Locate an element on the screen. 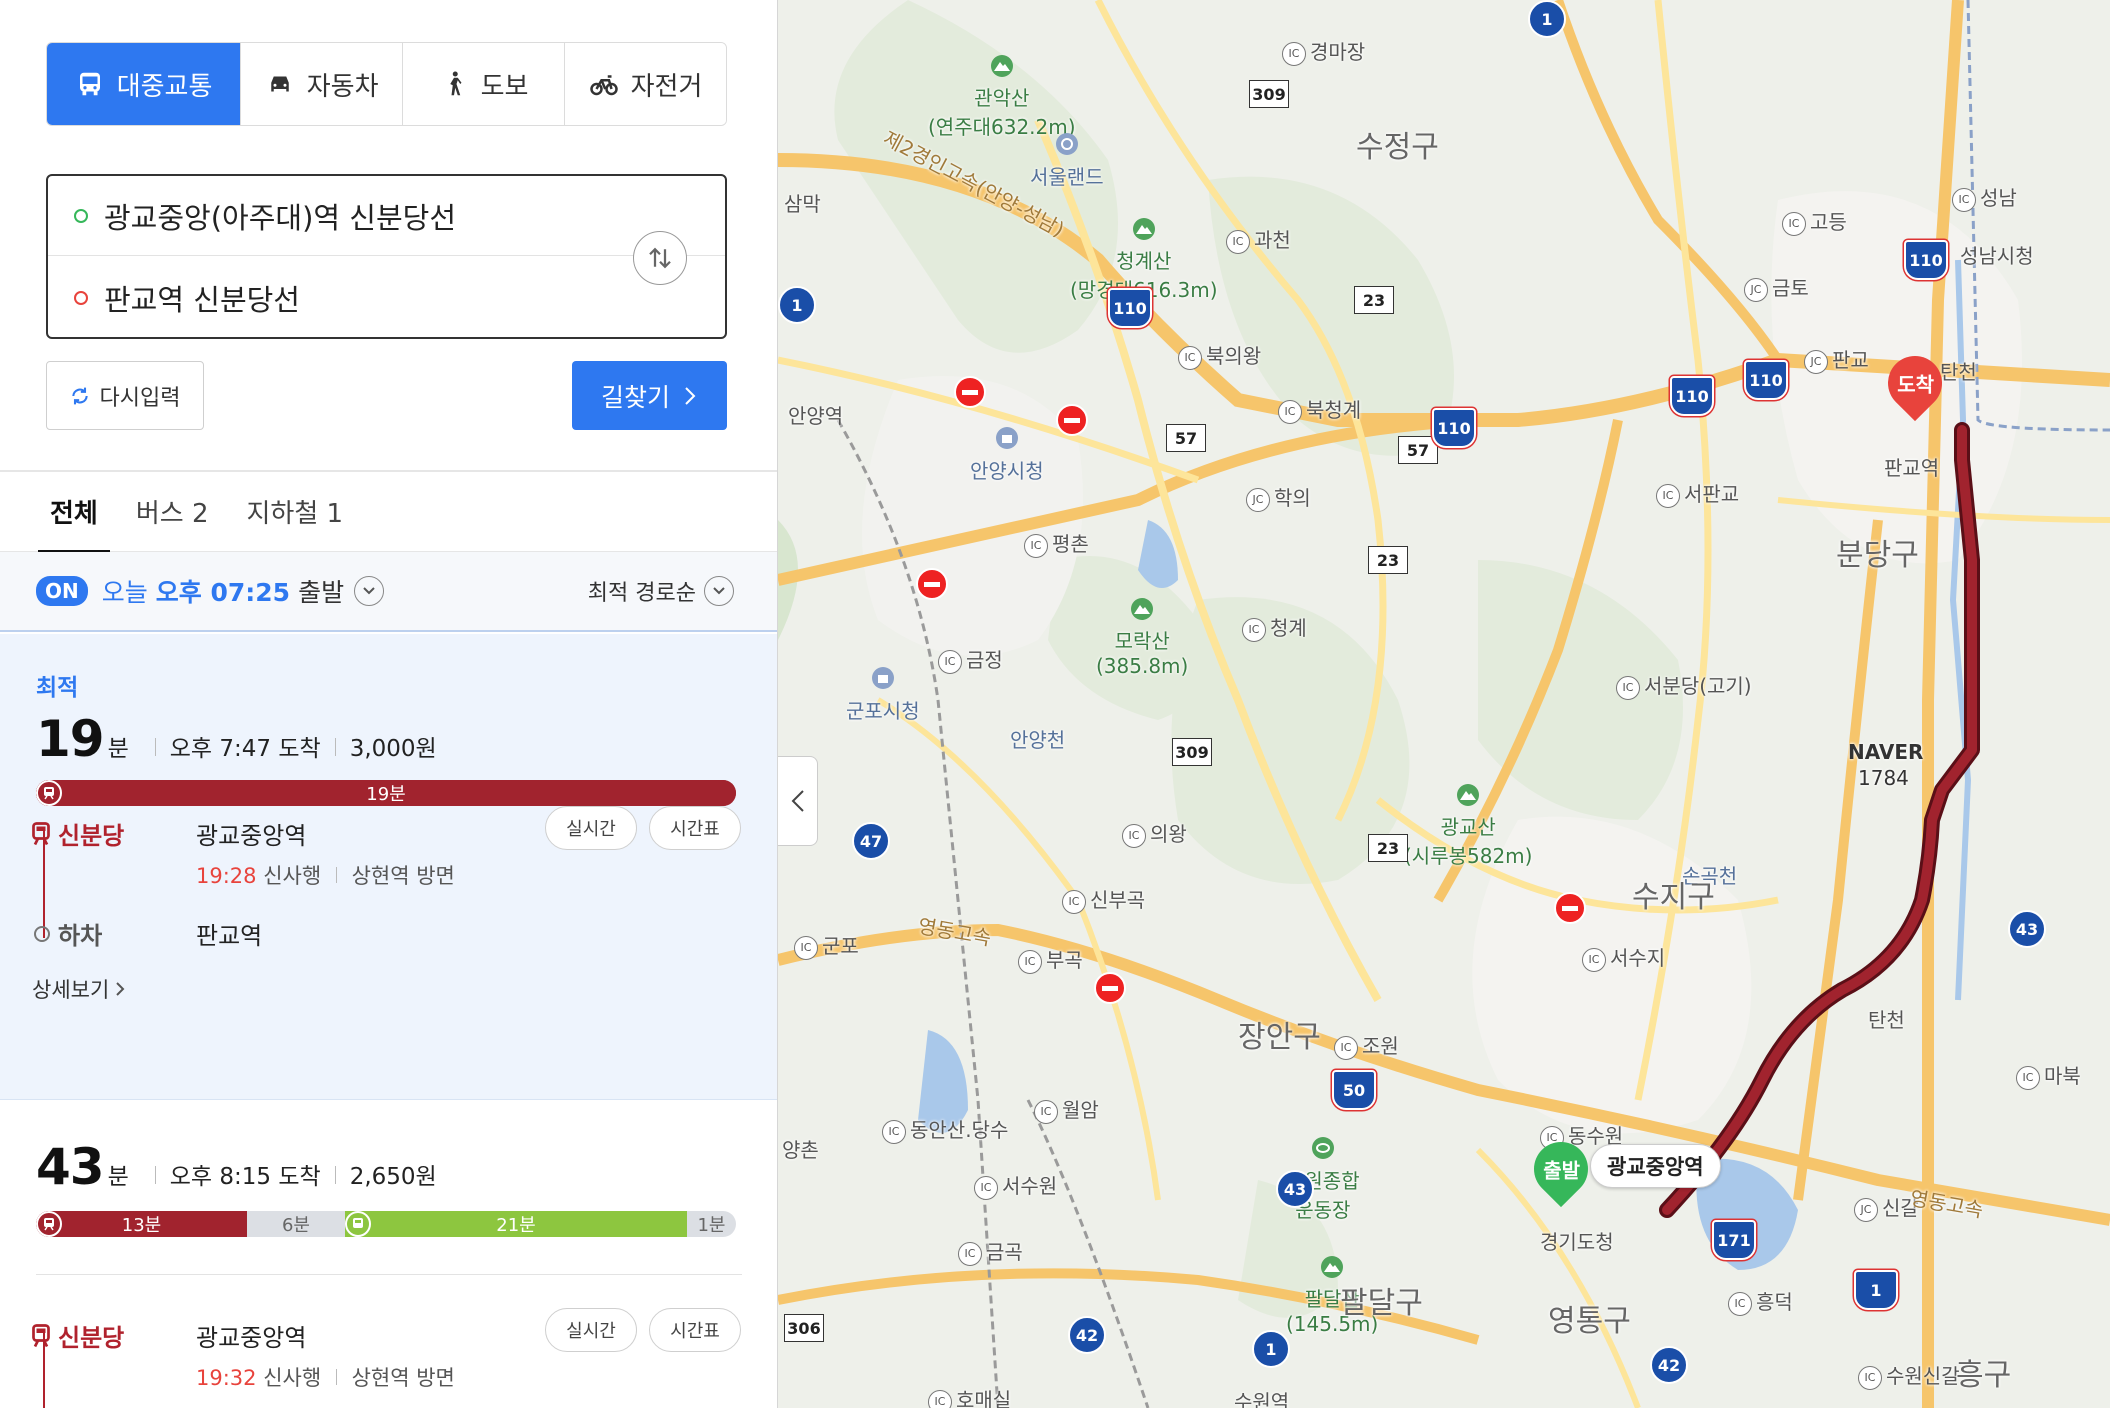 This screenshot has height=1408, width=2110. departure-on-badge: ON is located at coordinates (62, 591).